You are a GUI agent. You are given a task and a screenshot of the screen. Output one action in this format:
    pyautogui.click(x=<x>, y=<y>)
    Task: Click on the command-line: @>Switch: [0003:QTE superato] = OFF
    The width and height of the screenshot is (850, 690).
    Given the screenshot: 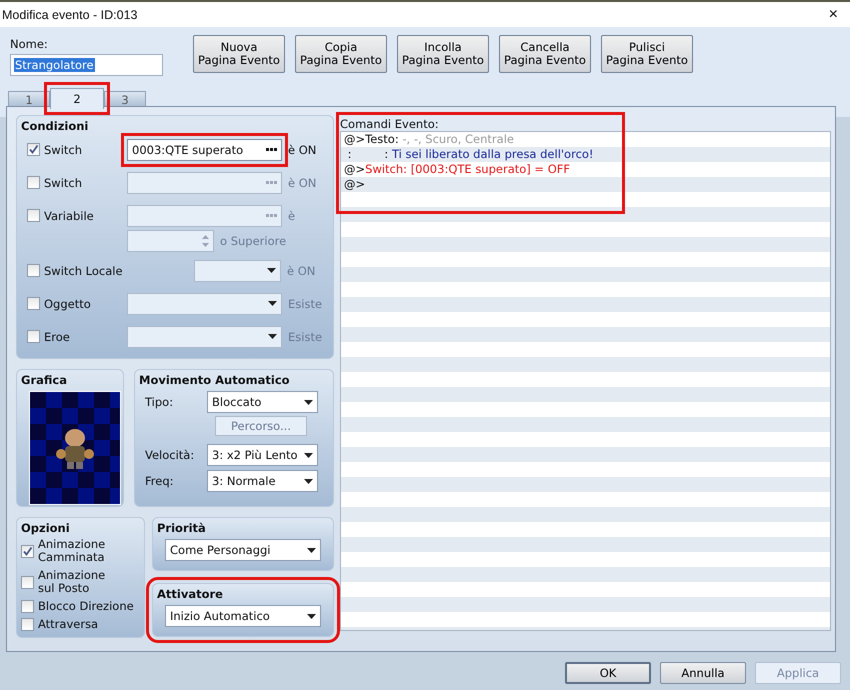 What is the action you would take?
    pyautogui.click(x=585, y=169)
    